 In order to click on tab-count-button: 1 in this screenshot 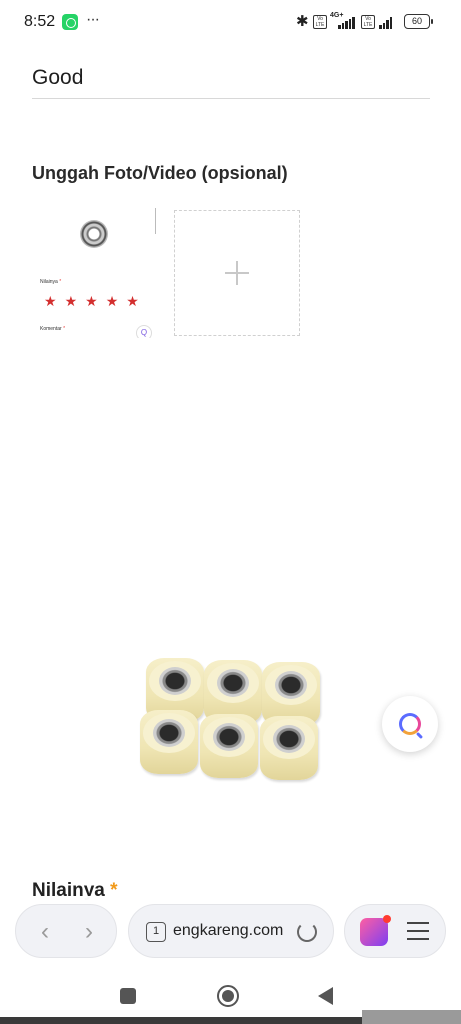, I will do `click(156, 932)`.